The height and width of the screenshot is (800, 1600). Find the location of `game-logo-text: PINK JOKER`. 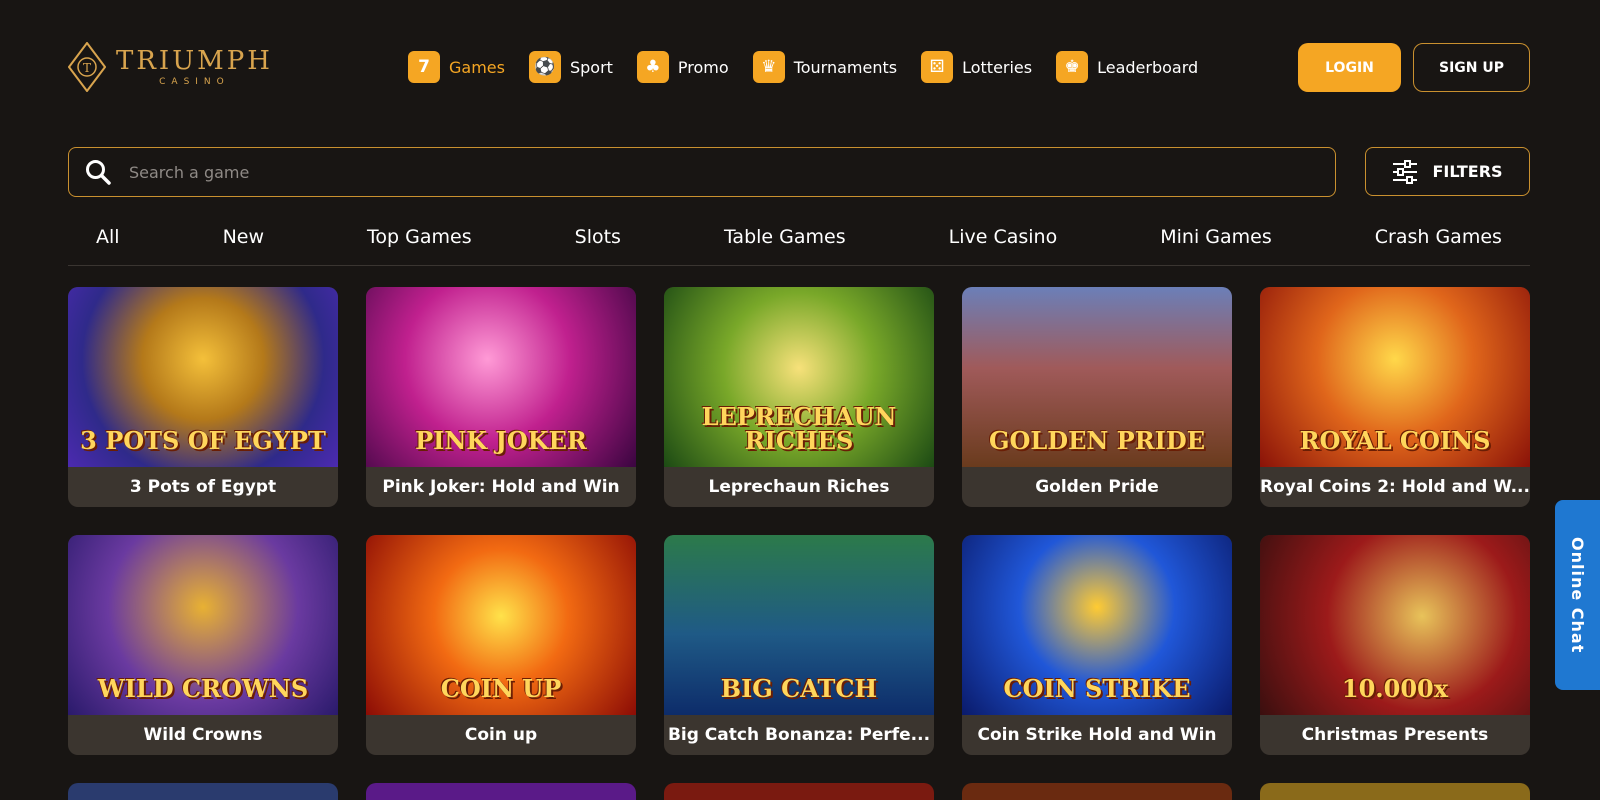

game-logo-text: PINK JOKER is located at coordinates (501, 440).